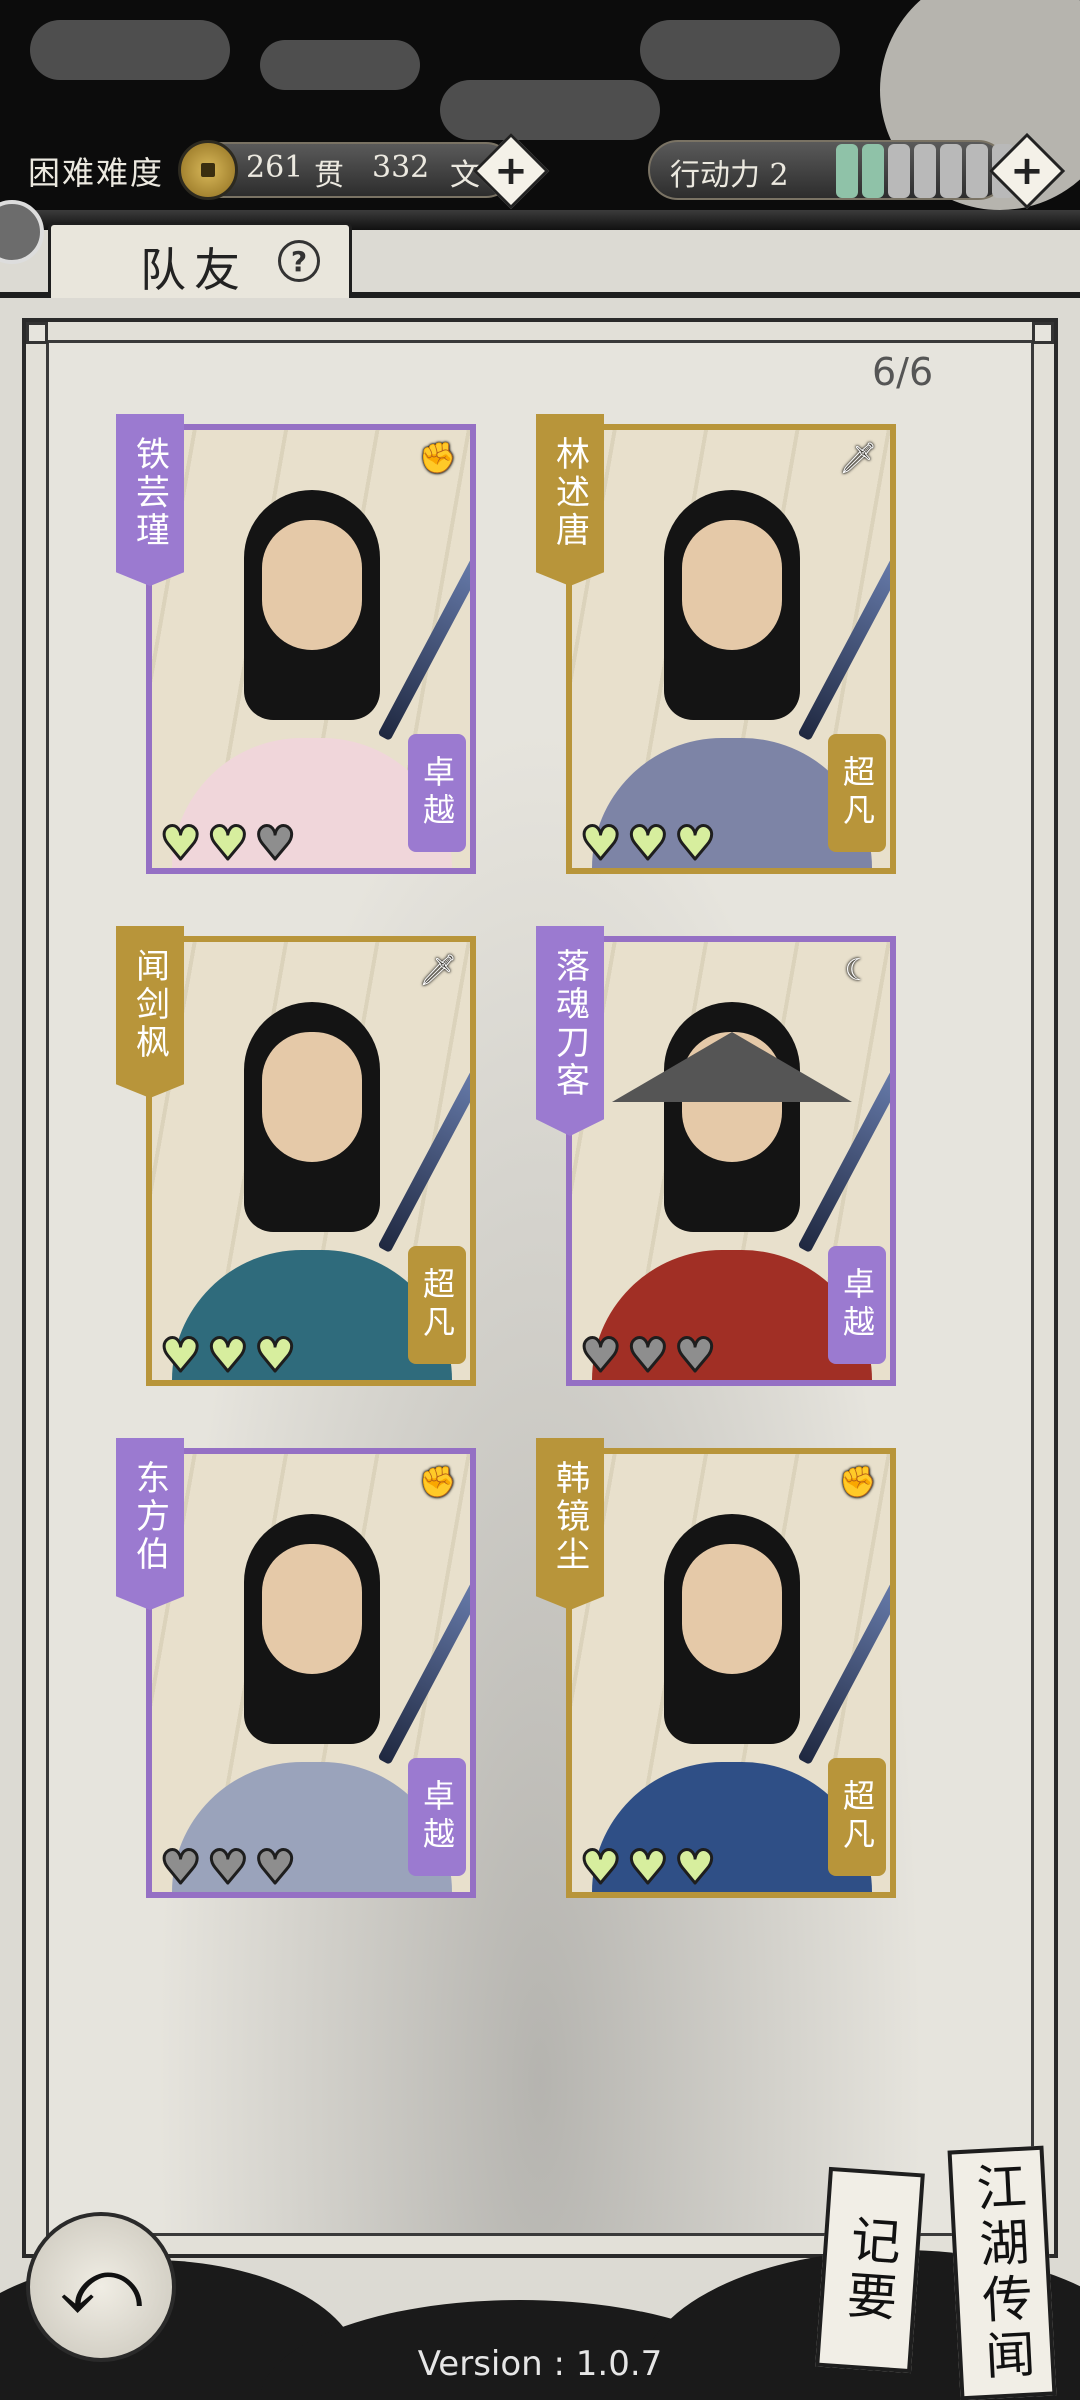 The height and width of the screenshot is (2400, 1080). What do you see at coordinates (301, 644) in the screenshot?
I see `teammate-card: 铁芸瑾 ✊ 卓越 ♥ ♥ ♥` at bounding box center [301, 644].